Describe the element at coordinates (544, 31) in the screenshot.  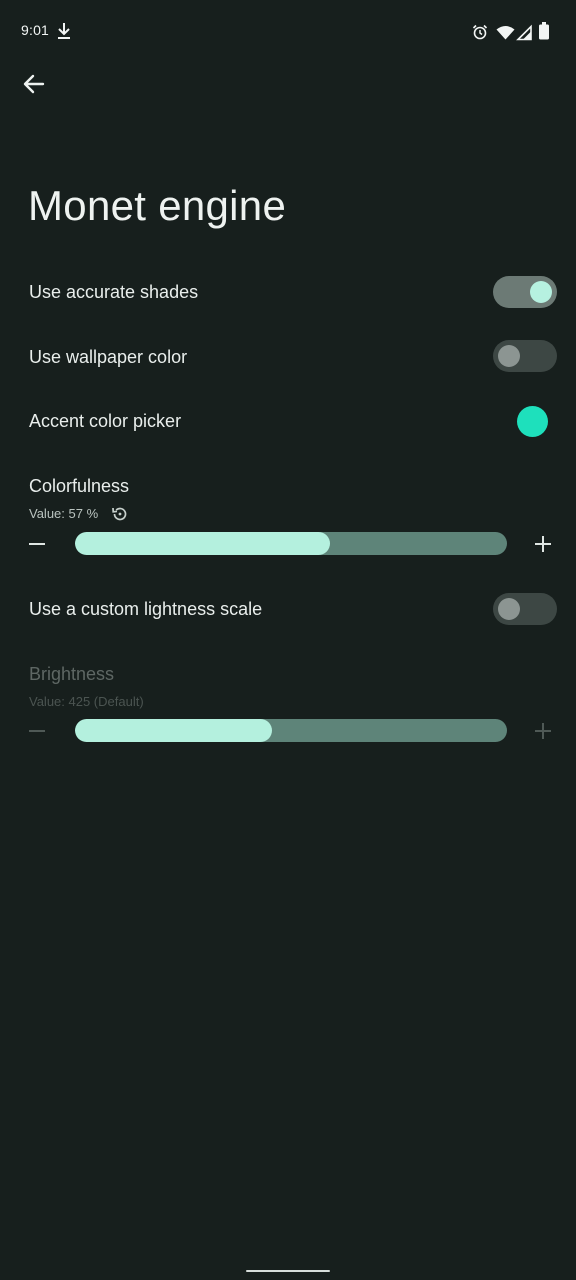
I see `battery-icon` at that location.